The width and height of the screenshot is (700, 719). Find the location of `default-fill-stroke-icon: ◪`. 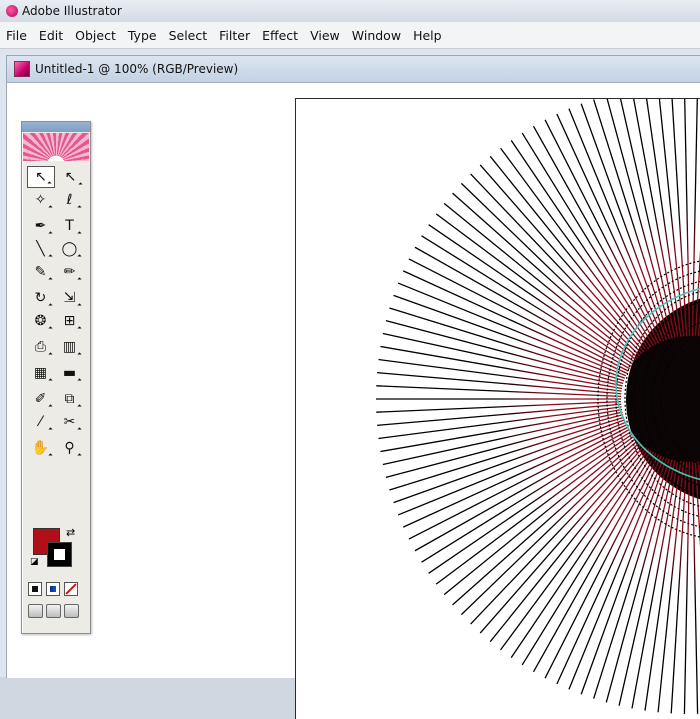

default-fill-stroke-icon: ◪ is located at coordinates (34, 562).